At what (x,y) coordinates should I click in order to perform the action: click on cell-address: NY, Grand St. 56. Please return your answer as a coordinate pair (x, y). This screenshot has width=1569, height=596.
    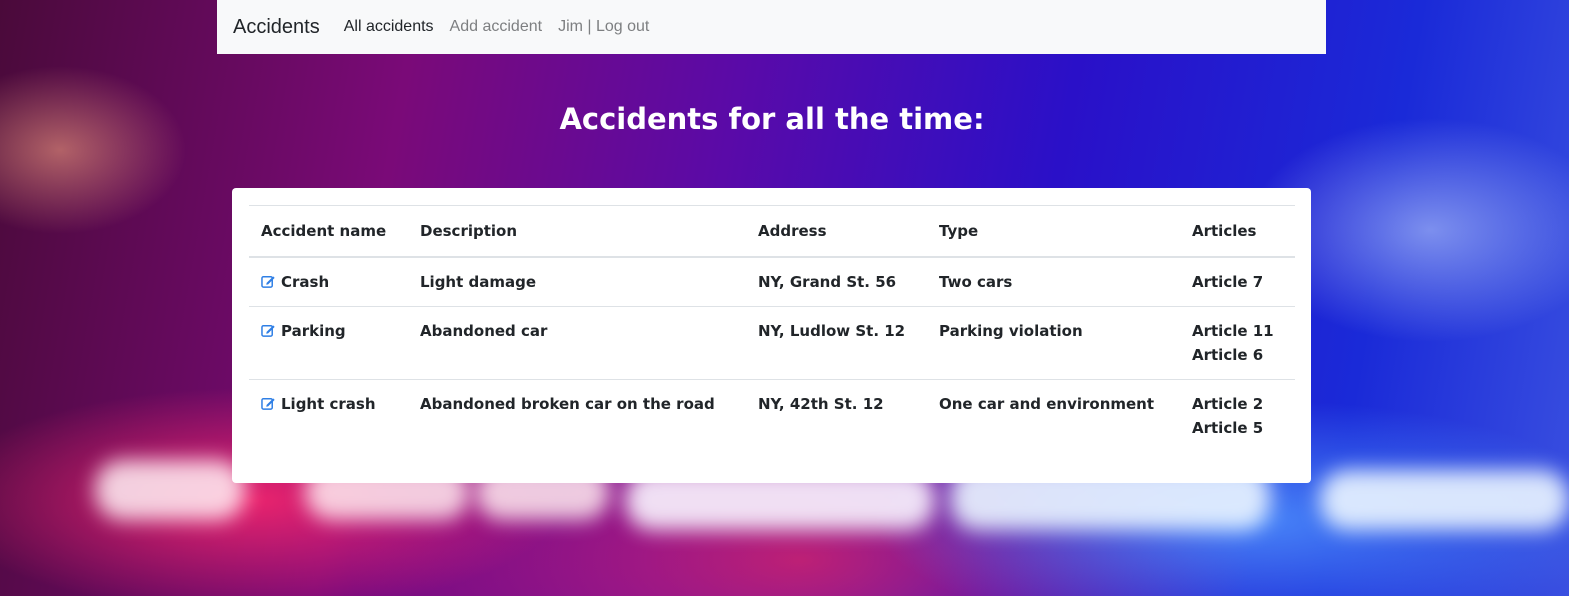
    Looking at the image, I should click on (836, 281).